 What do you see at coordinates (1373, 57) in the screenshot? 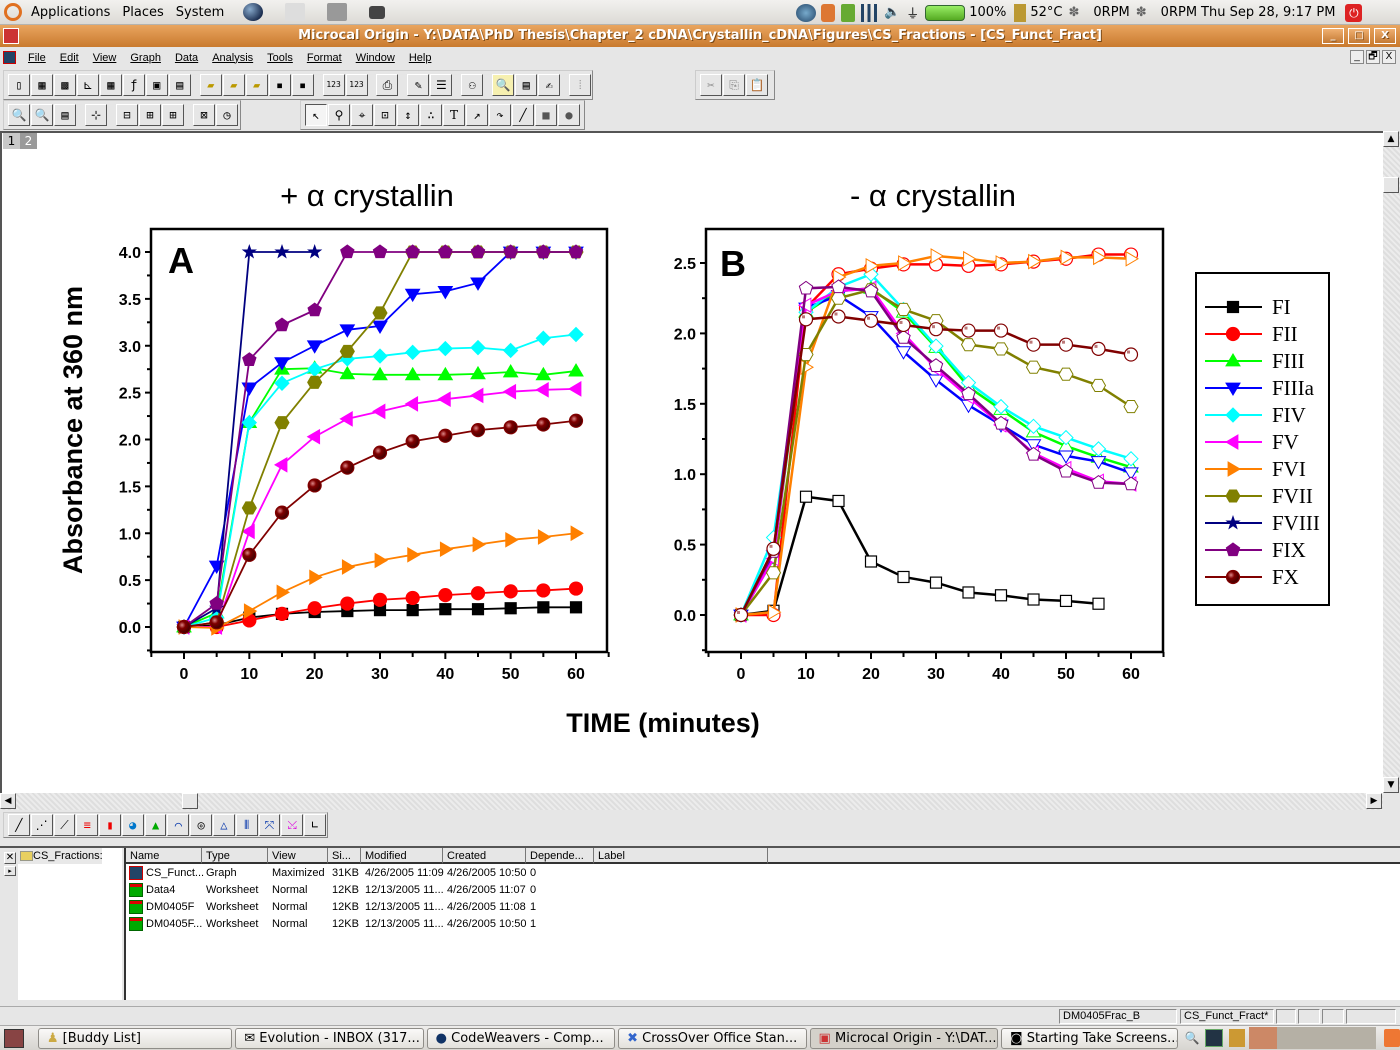
I see `mdi-restore-button: 🗗` at bounding box center [1373, 57].